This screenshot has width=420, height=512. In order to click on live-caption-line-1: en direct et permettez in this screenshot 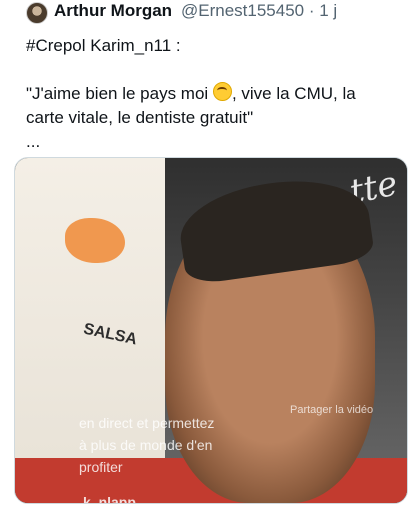, I will do `click(147, 423)`.